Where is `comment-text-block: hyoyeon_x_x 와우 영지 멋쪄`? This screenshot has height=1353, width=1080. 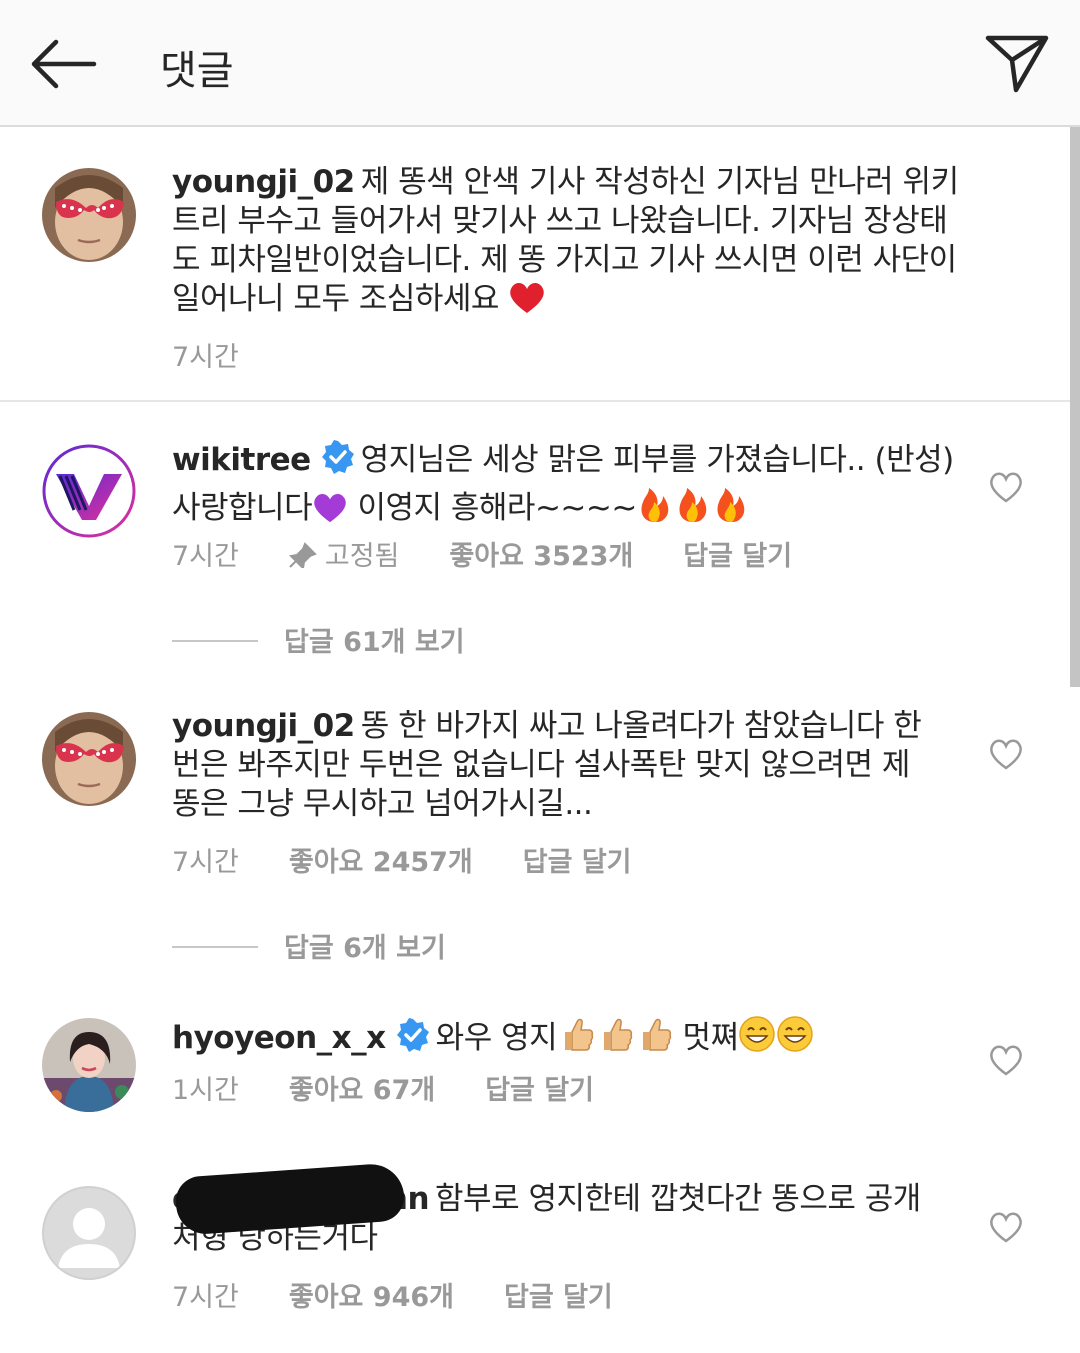
comment-text-block: hyoyeon_x_x 와우 영지 멋쪄 is located at coordinates (572, 1039).